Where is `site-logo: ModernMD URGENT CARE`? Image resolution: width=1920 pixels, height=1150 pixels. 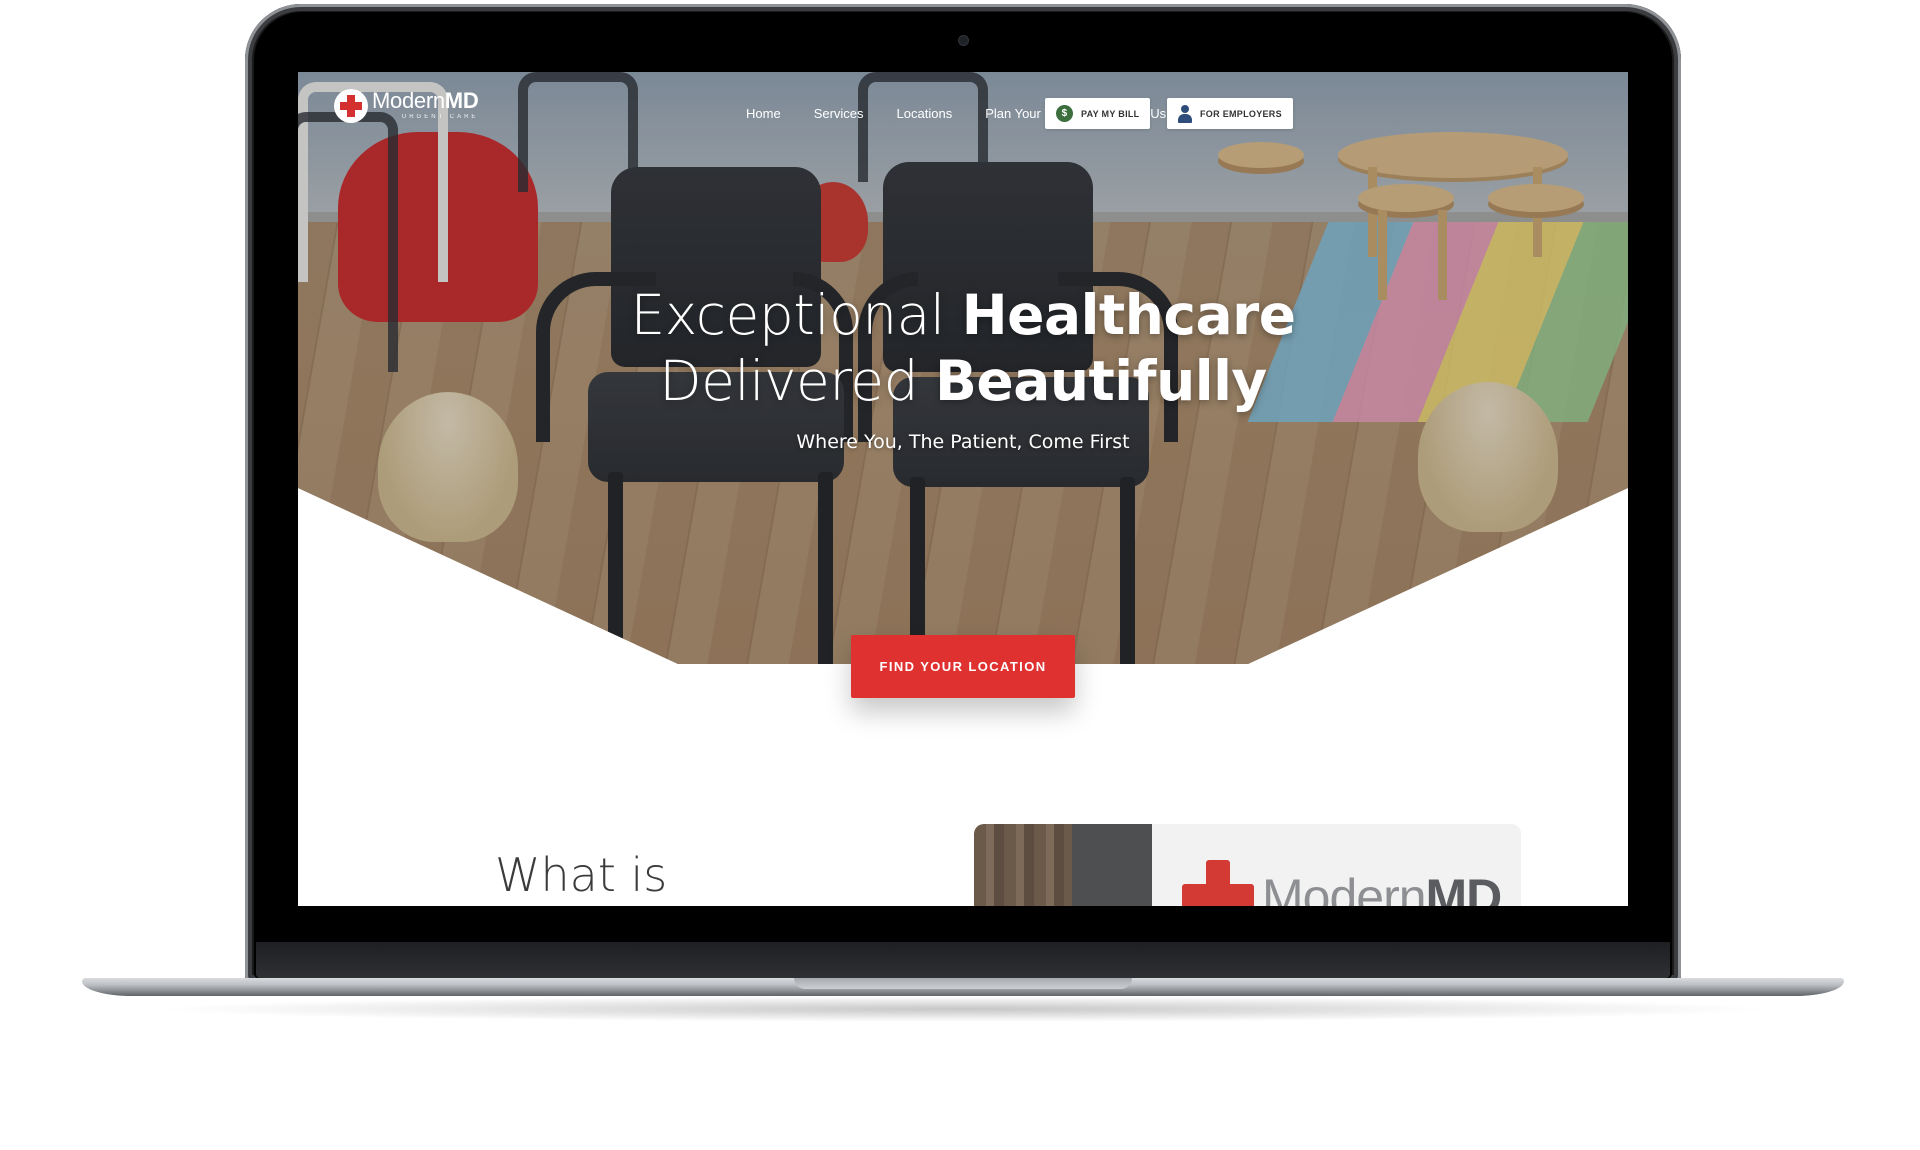
site-logo: ModernMD URGENT CARE is located at coordinates (406, 105).